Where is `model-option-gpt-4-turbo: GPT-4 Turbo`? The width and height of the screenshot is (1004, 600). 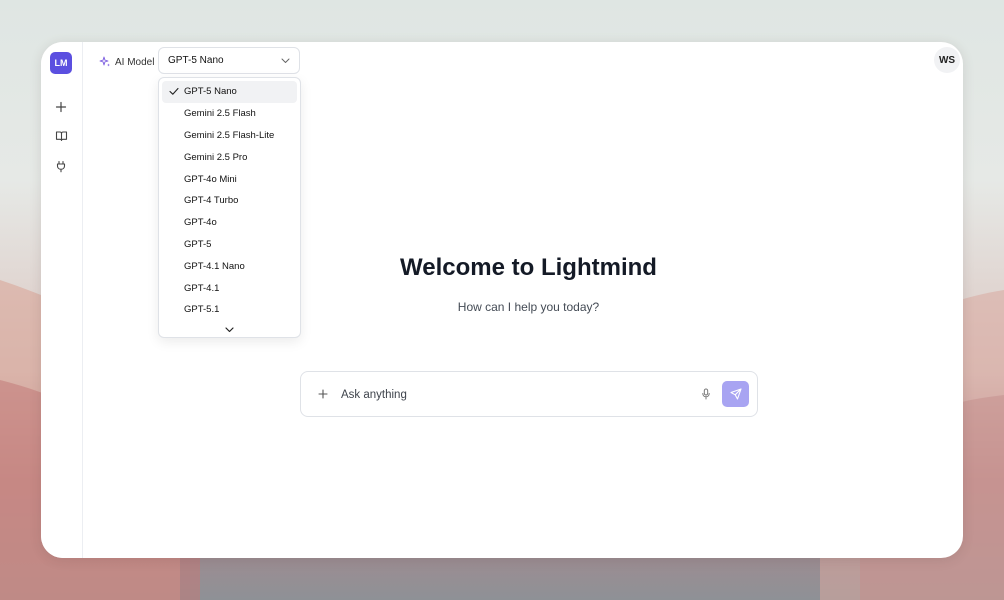
model-option-gpt-4-turbo: GPT-4 Turbo is located at coordinates (229, 201).